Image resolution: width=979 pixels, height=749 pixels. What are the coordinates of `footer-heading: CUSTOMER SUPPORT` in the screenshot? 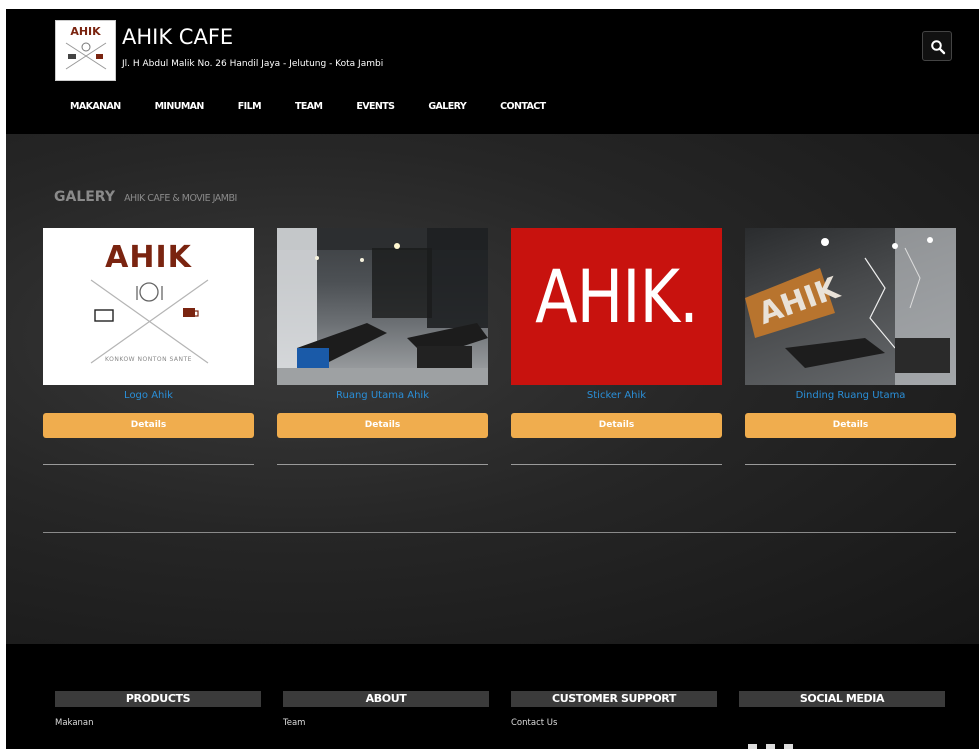 It's located at (614, 699).